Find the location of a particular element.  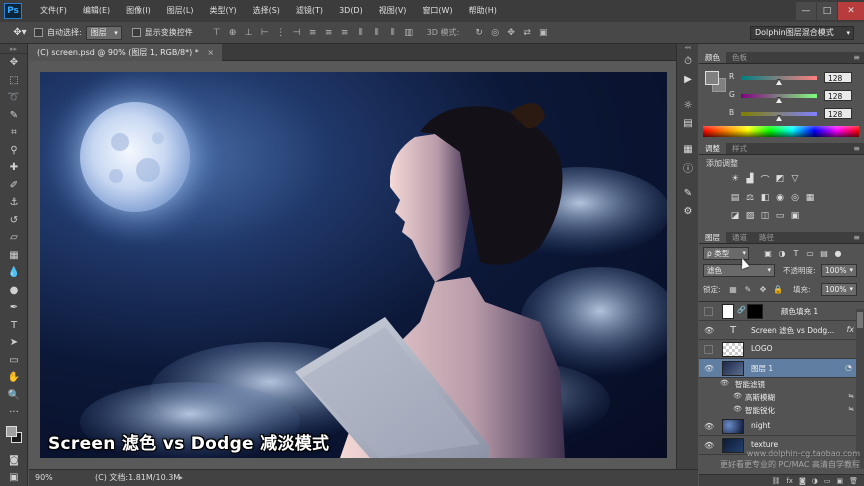

filter-type-icon: T is located at coordinates (796, 253).